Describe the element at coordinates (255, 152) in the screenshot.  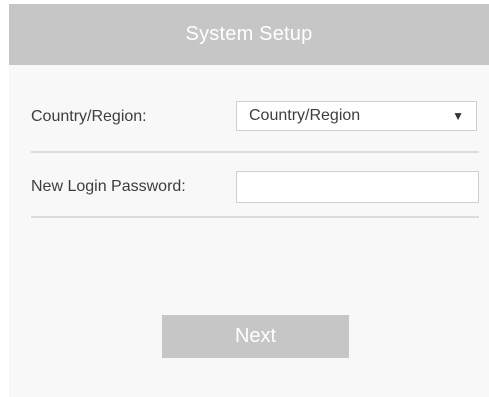
I see `divider-country` at that location.